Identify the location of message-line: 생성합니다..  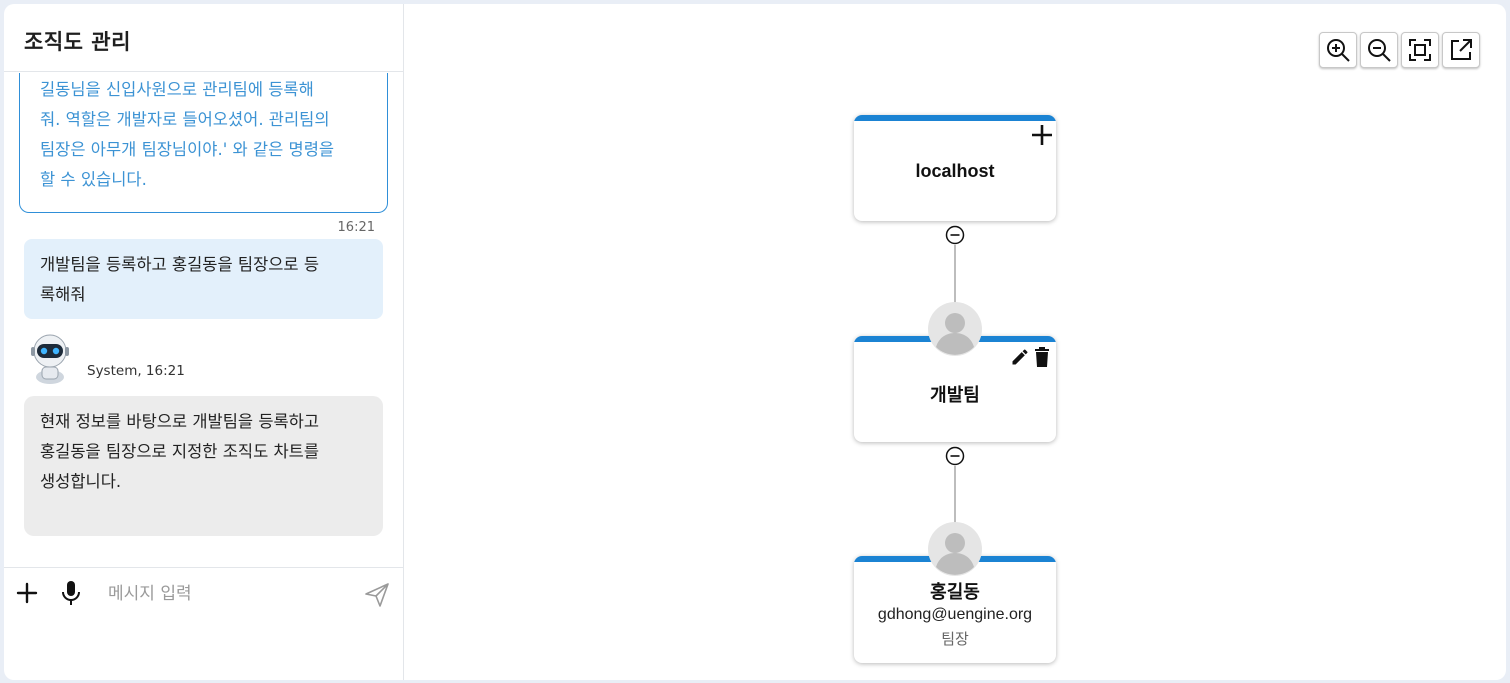
(81, 481).